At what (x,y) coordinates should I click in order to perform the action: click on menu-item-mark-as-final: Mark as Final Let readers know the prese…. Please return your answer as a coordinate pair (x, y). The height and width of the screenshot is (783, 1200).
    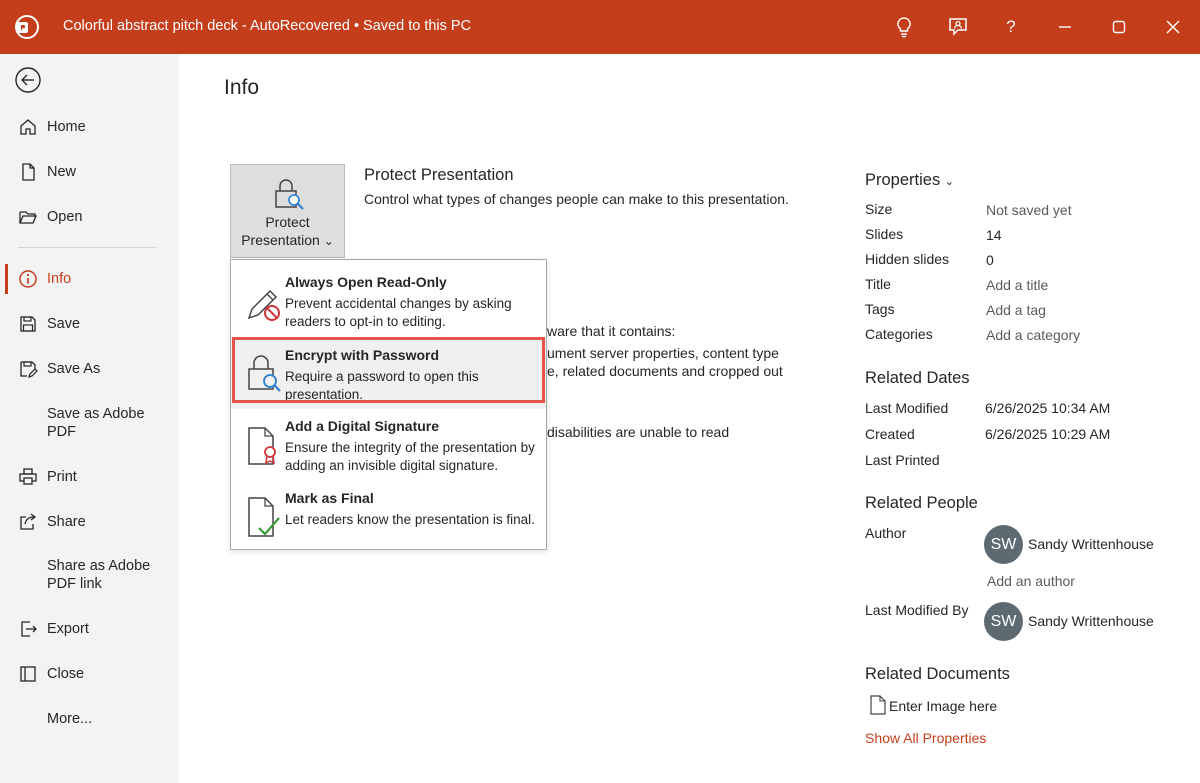
    Looking at the image, I should click on (388, 516).